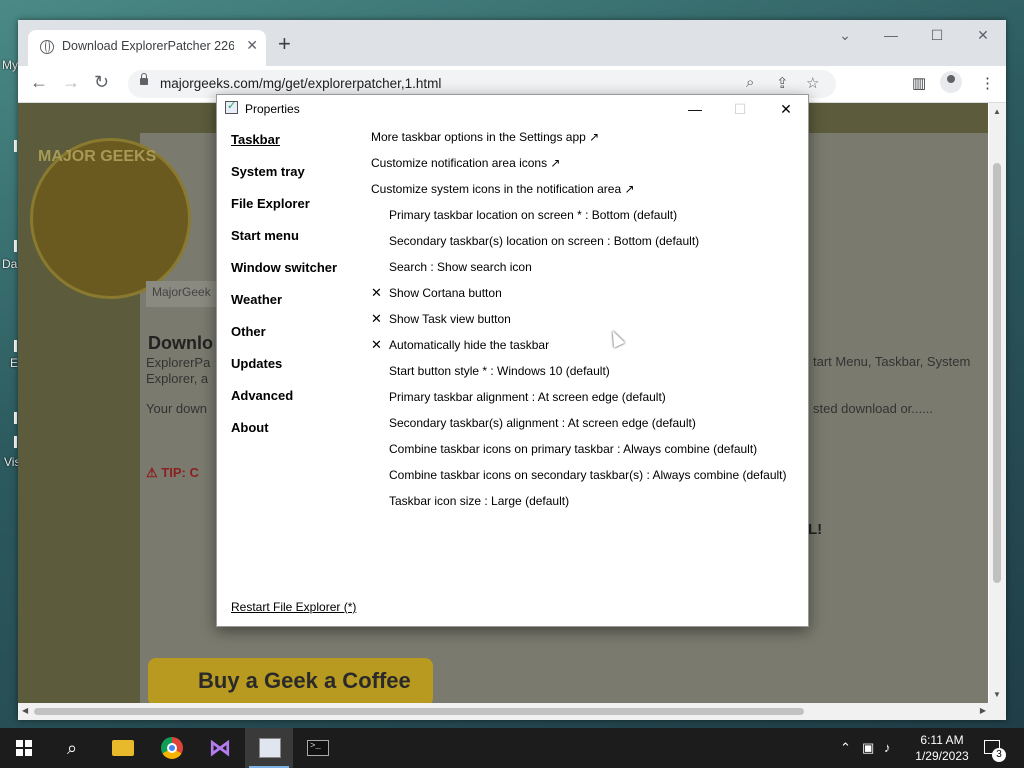 The image size is (1024, 768). I want to click on close-tab-icon: ✕, so click(252, 45).